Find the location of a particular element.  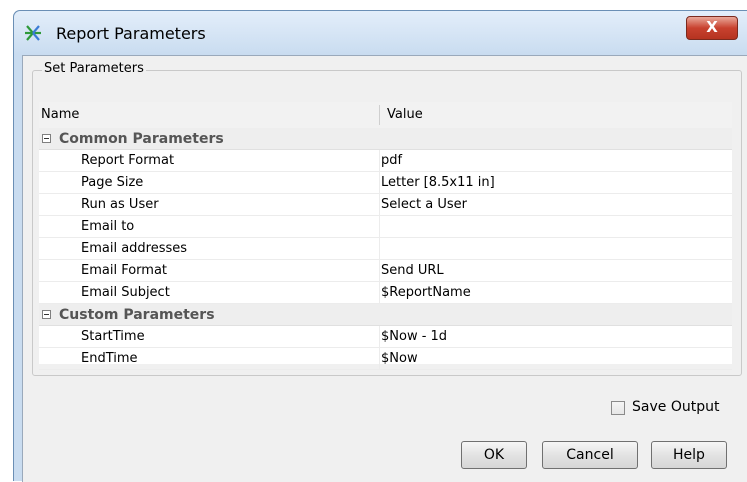

report-params-icon is located at coordinates (33, 33).